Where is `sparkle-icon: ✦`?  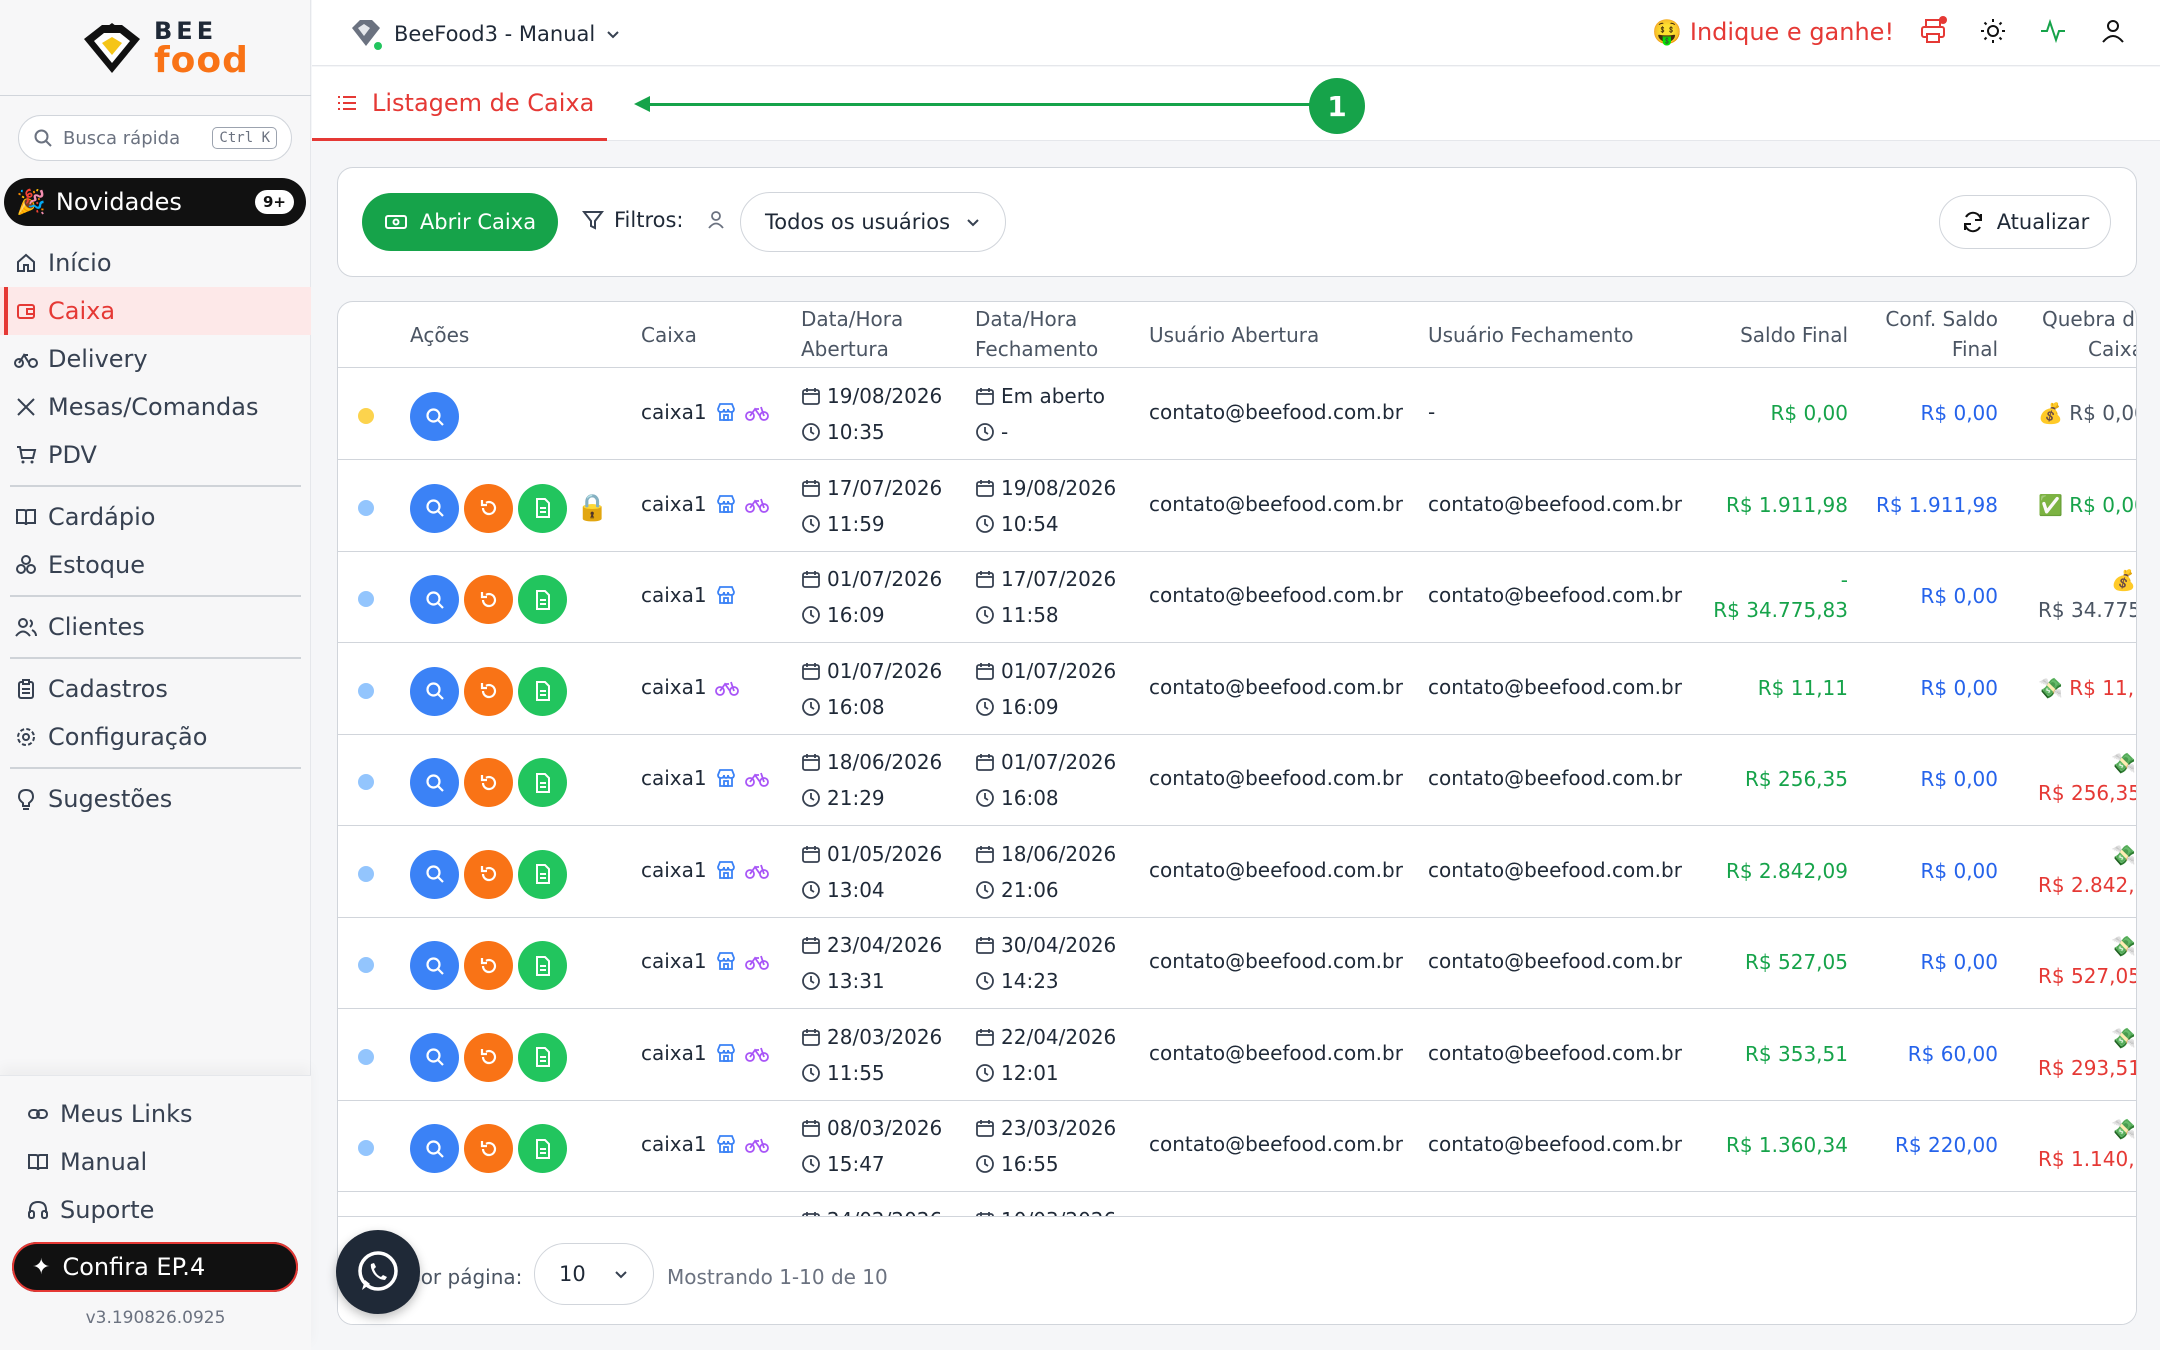 sparkle-icon: ✦ is located at coordinates (41, 1267).